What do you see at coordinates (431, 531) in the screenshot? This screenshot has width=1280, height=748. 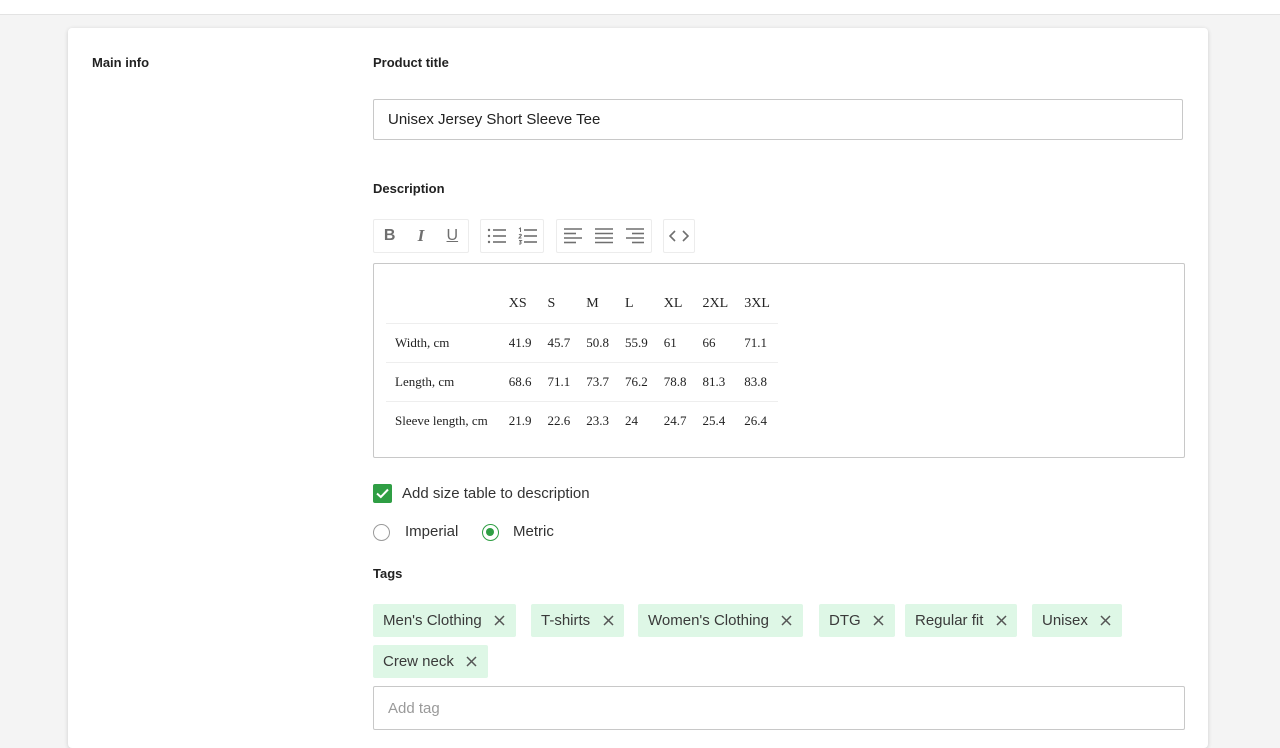 I see `radio-imperial-label: Imperial` at bounding box center [431, 531].